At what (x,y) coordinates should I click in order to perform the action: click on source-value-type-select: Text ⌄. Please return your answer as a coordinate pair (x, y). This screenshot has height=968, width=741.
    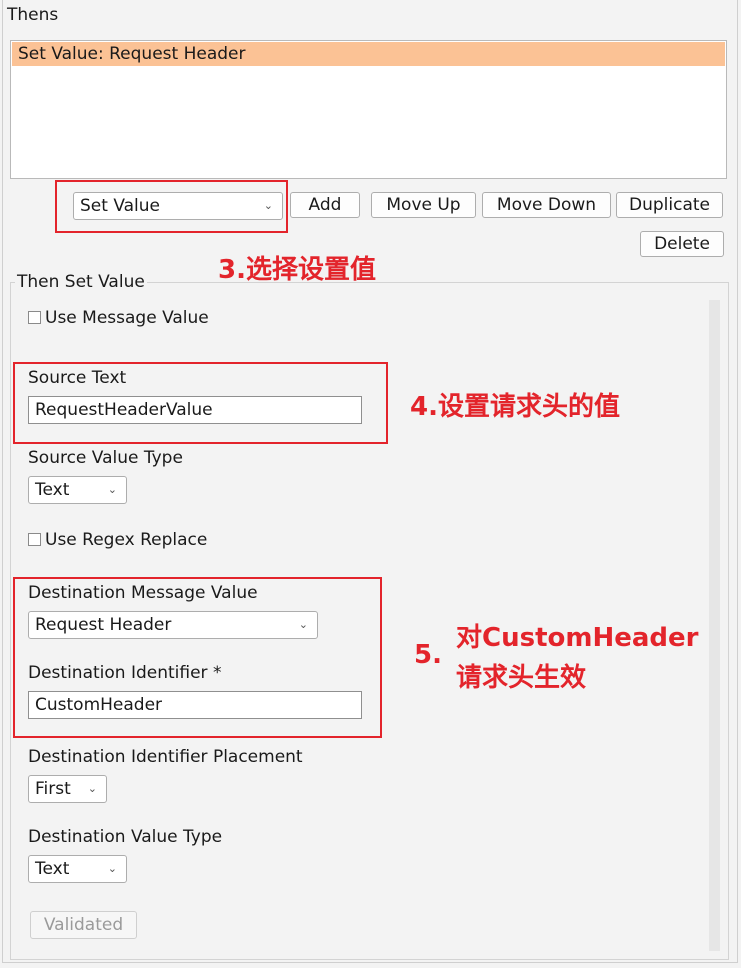
    Looking at the image, I should click on (77, 490).